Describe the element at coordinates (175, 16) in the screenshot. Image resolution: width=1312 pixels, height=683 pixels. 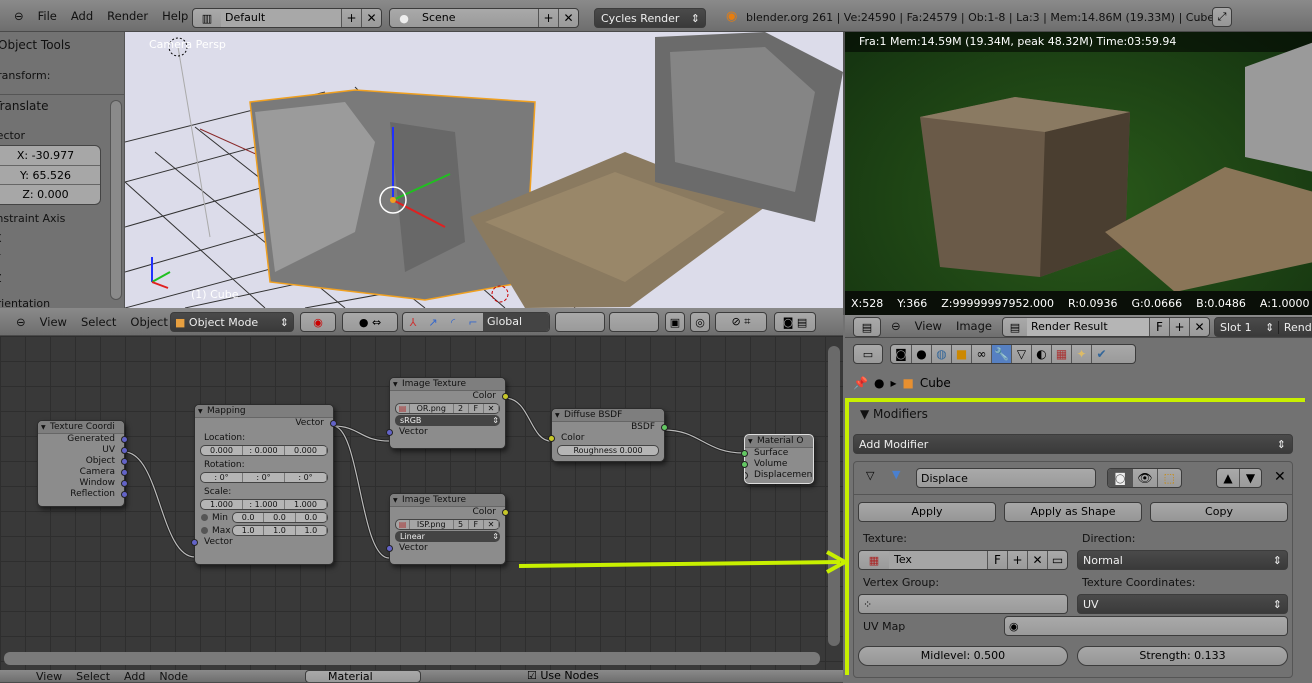
I see `menu-help: Help` at that location.